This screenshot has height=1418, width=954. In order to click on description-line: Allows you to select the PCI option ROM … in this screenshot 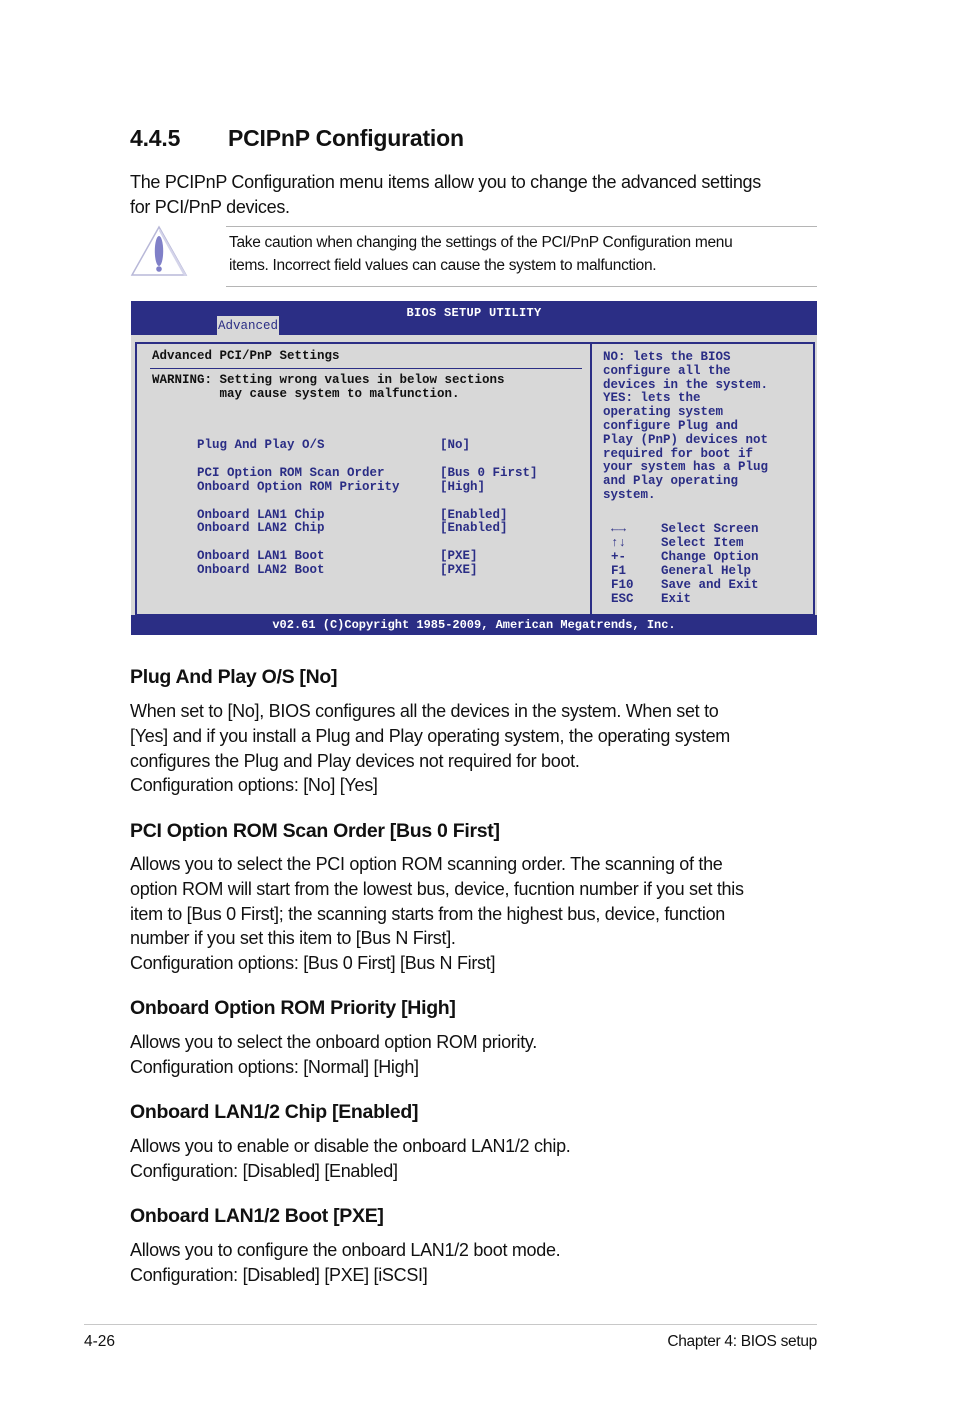, I will do `click(426, 864)`.